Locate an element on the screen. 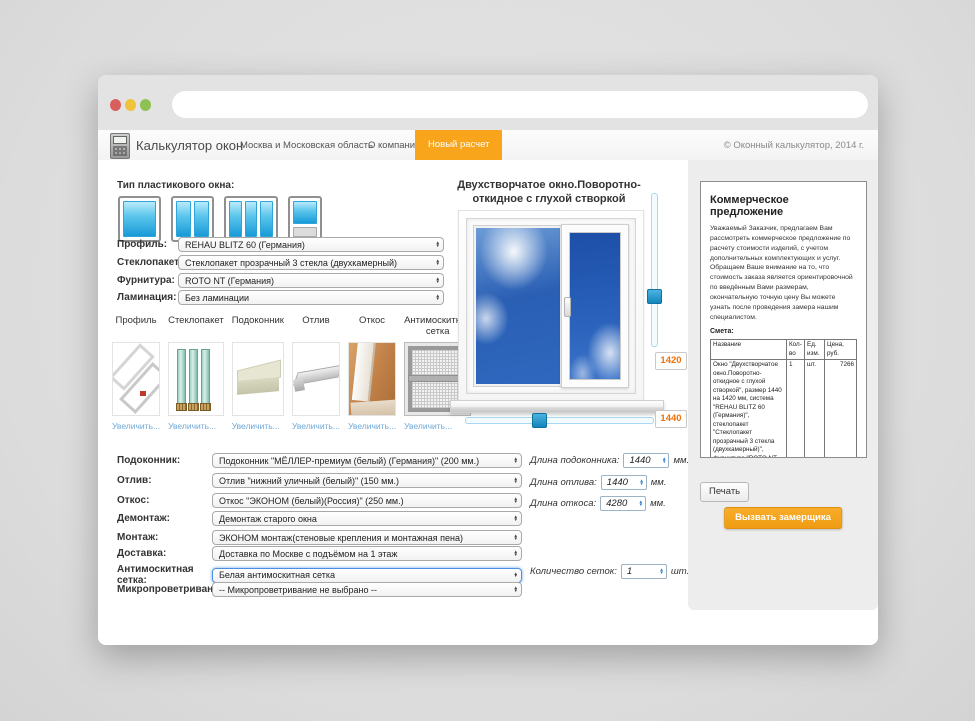 The width and height of the screenshot is (975, 721). lamination-select: Без ламинации ▲ ▼ is located at coordinates (311, 297).